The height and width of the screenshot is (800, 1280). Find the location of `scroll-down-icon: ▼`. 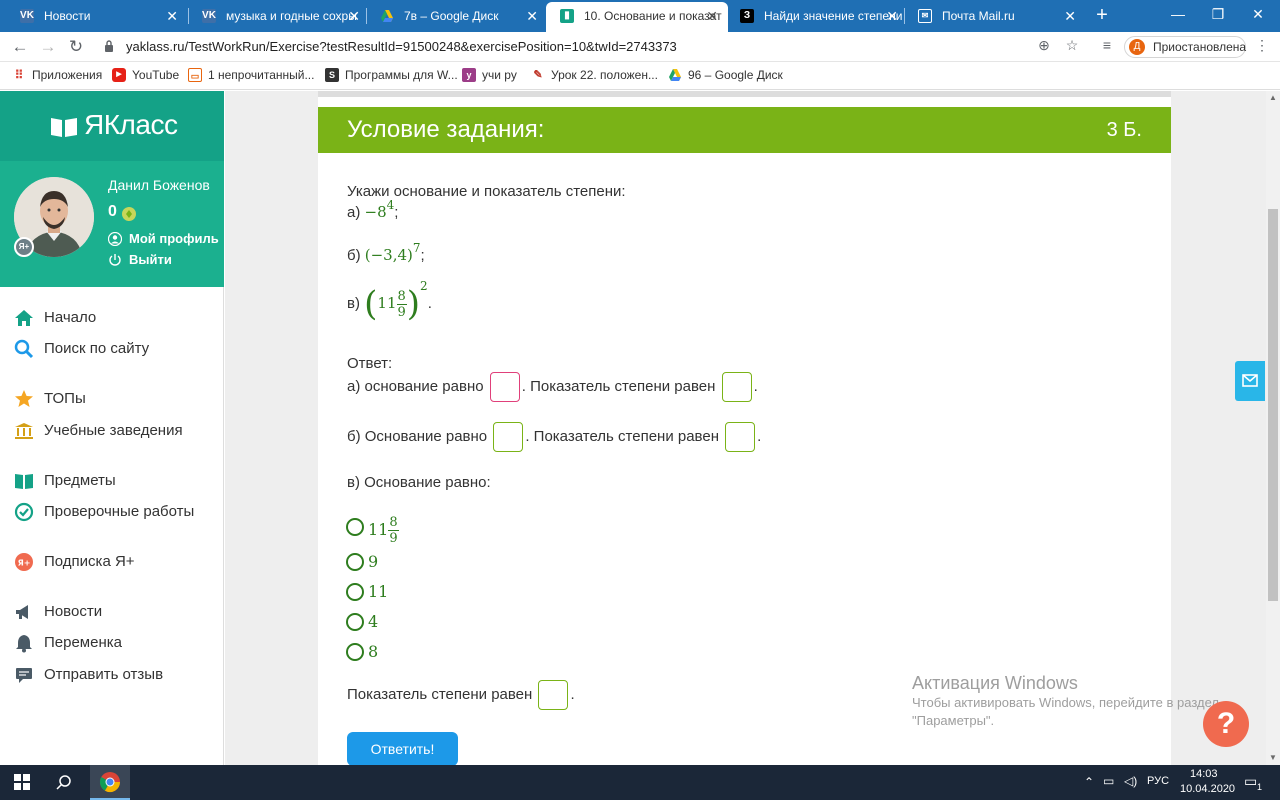

scroll-down-icon: ▼ is located at coordinates (1273, 758).